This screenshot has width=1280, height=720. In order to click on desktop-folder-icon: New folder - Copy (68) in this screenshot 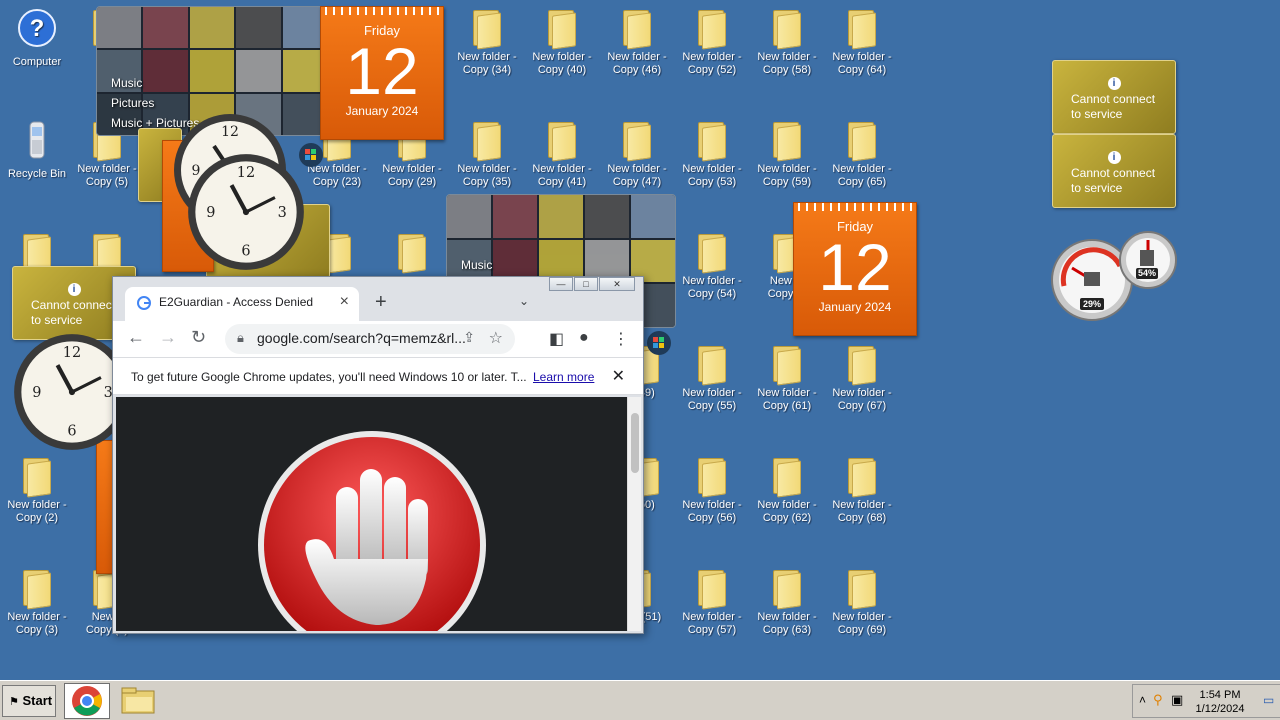, I will do `click(862, 490)`.